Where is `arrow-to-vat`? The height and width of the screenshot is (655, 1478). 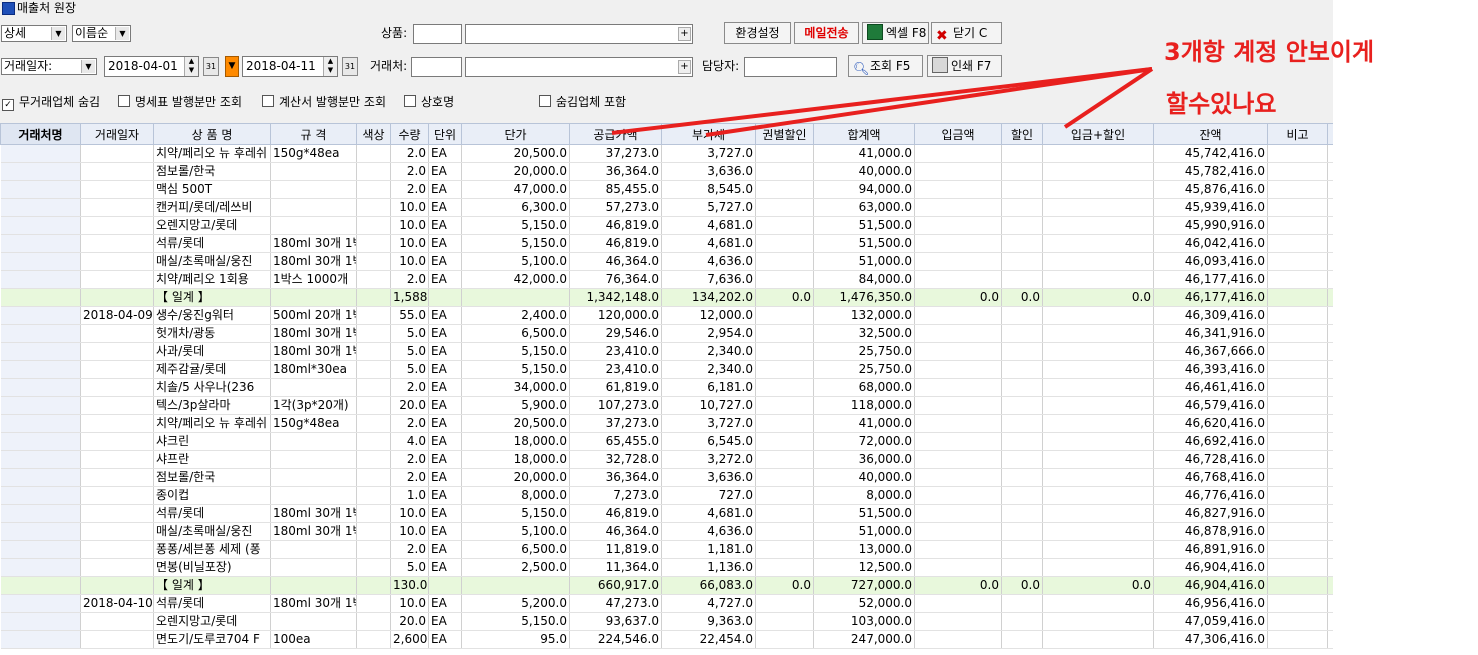
arrow-to-vat is located at coordinates (929, 102).